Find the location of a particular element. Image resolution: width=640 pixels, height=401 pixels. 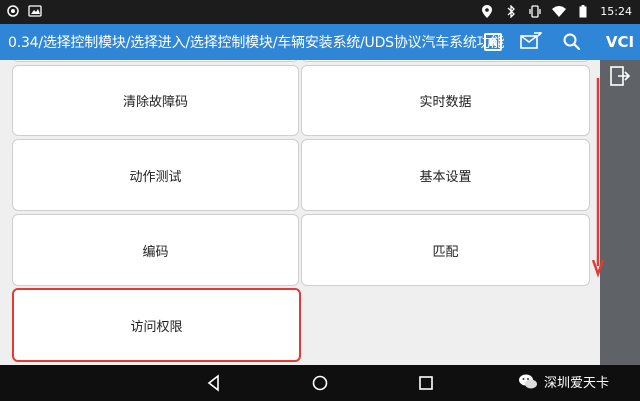

tile-label: 基本设置 is located at coordinates (445, 177).